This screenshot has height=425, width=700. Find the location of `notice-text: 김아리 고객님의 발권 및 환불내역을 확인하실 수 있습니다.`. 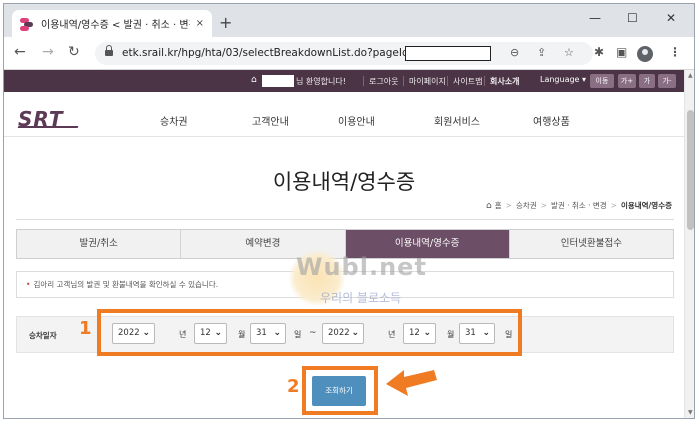

notice-text: 김아리 고객님의 발권 및 환불내역을 확인하실 수 있습니다. is located at coordinates (126, 284).